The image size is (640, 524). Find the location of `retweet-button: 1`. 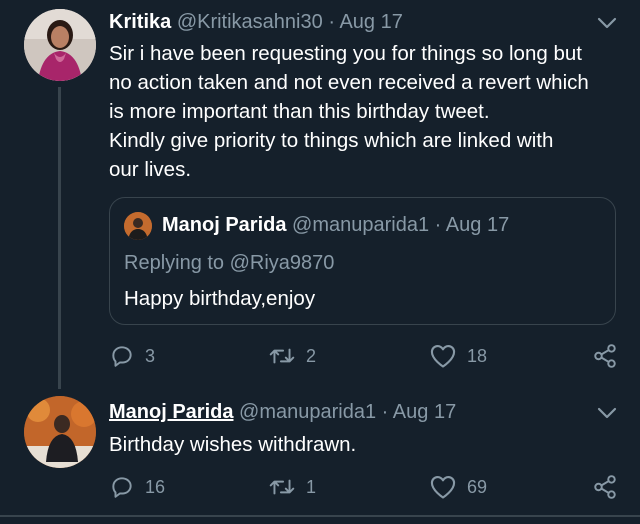

retweet-button: 1 is located at coordinates (292, 487).